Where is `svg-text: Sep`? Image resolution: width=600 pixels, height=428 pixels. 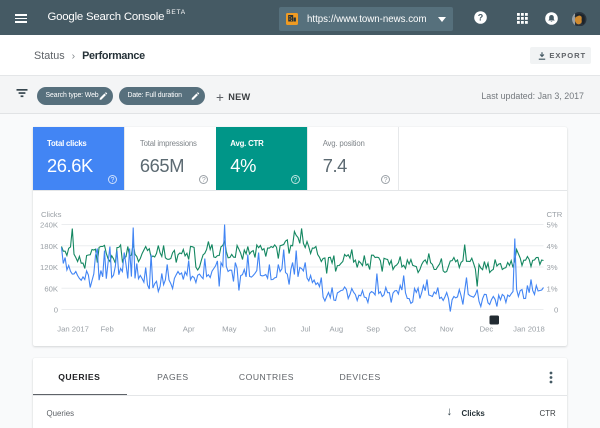 svg-text: Sep is located at coordinates (373, 328).